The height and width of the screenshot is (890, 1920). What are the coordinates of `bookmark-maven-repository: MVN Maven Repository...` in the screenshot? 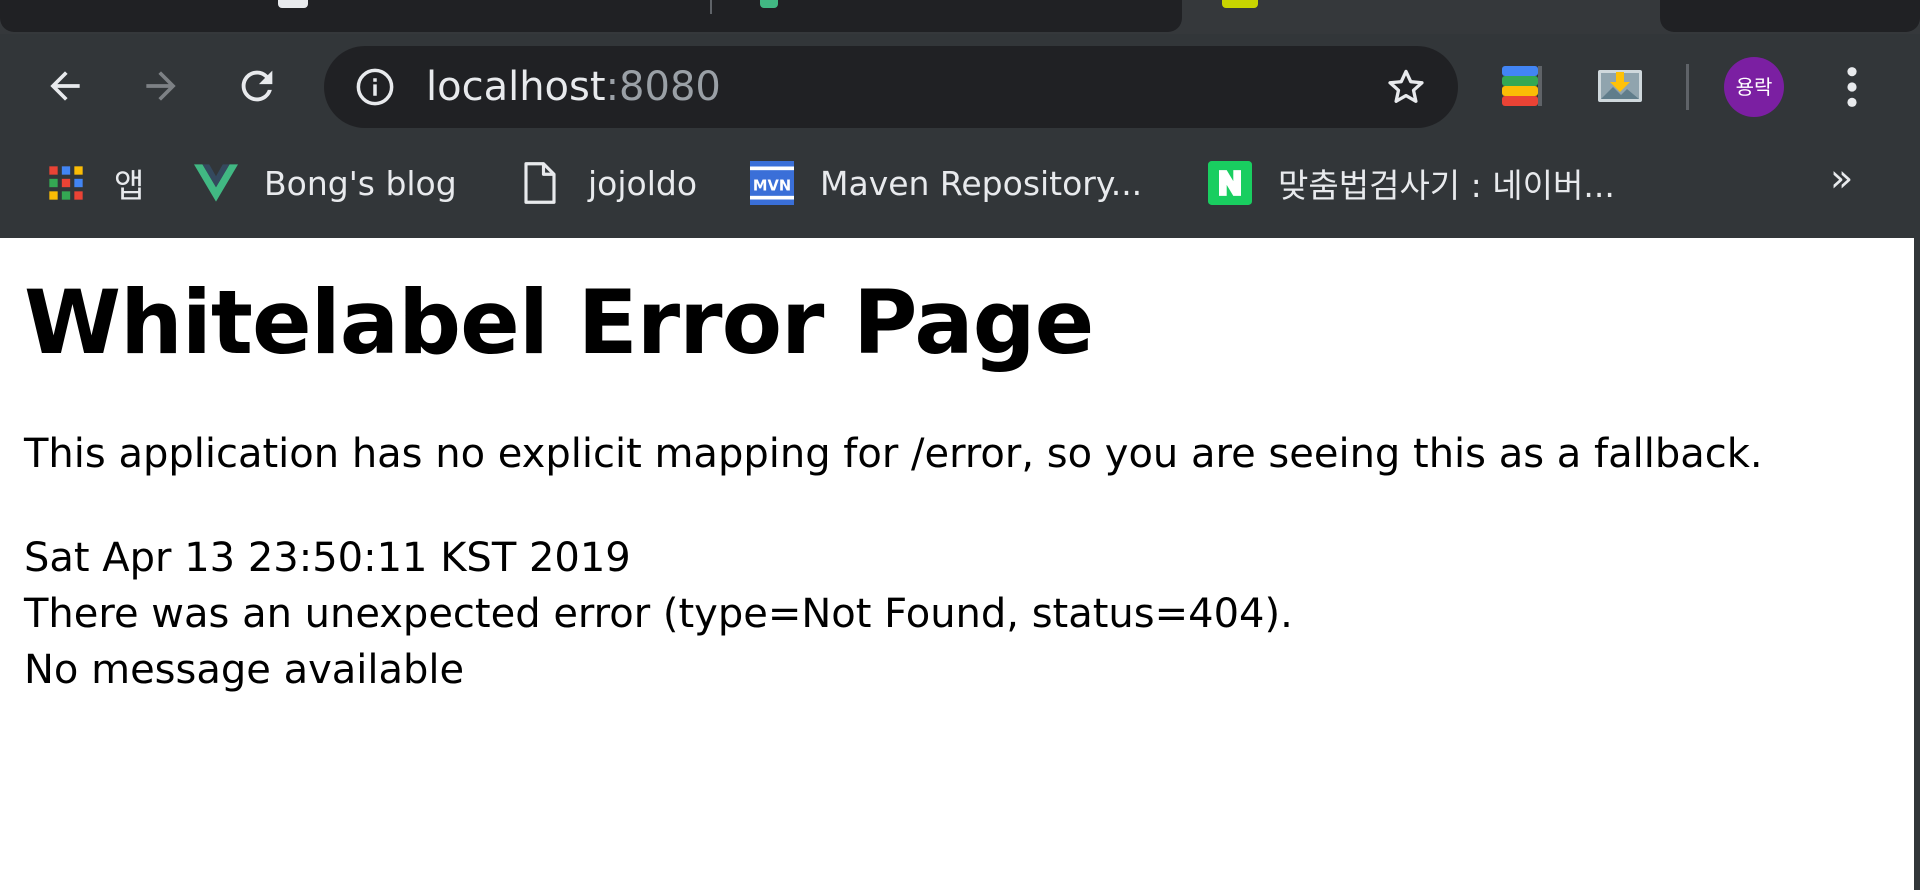 It's located at (946, 183).